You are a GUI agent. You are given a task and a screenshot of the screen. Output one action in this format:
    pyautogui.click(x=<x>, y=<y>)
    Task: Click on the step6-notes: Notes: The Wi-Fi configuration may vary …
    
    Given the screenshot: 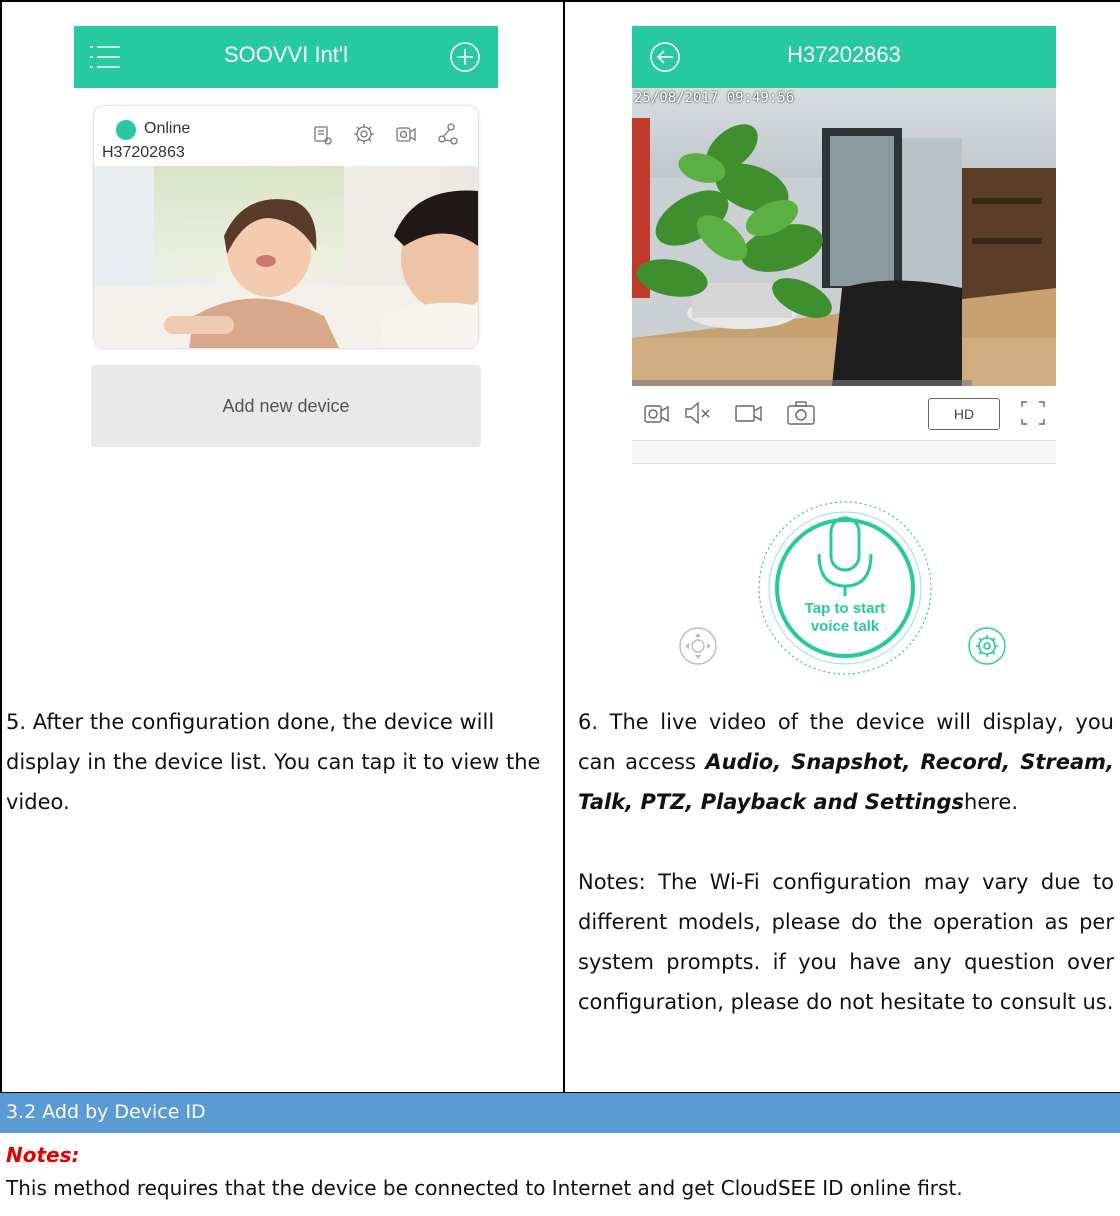 What is the action you would take?
    pyautogui.click(x=846, y=942)
    